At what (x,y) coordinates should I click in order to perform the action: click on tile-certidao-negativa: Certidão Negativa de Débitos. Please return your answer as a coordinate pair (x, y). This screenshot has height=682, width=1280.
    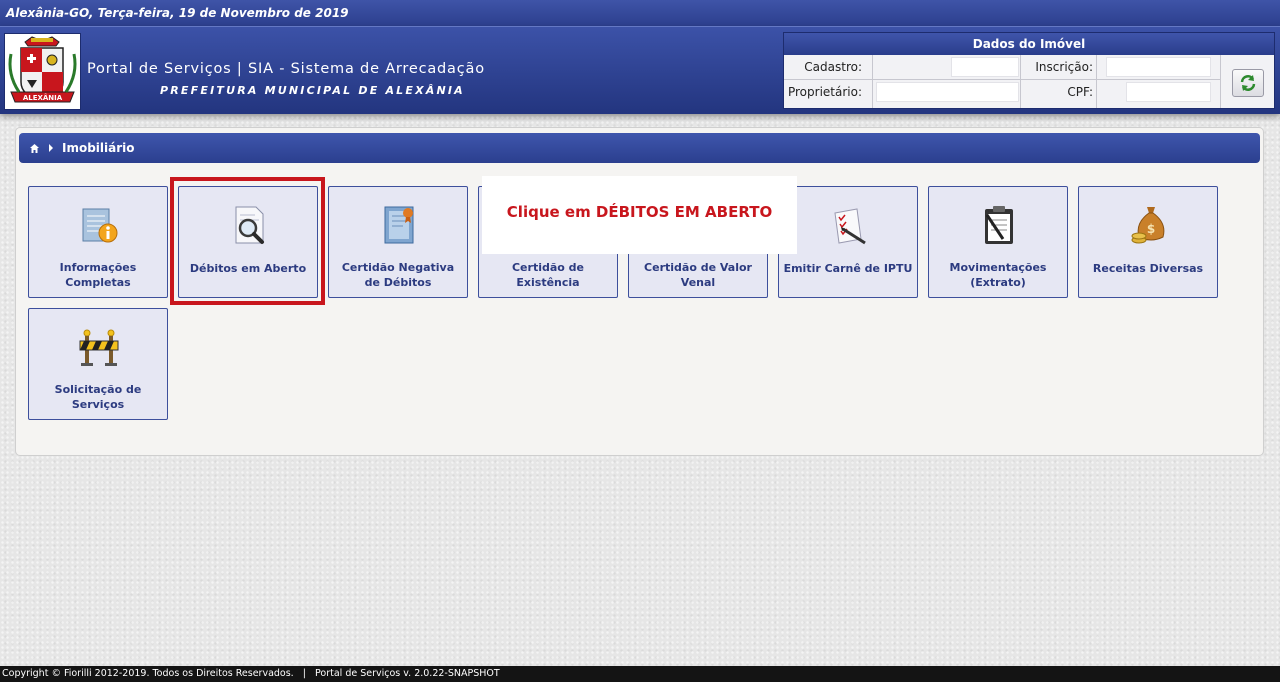
    Looking at the image, I should click on (398, 242).